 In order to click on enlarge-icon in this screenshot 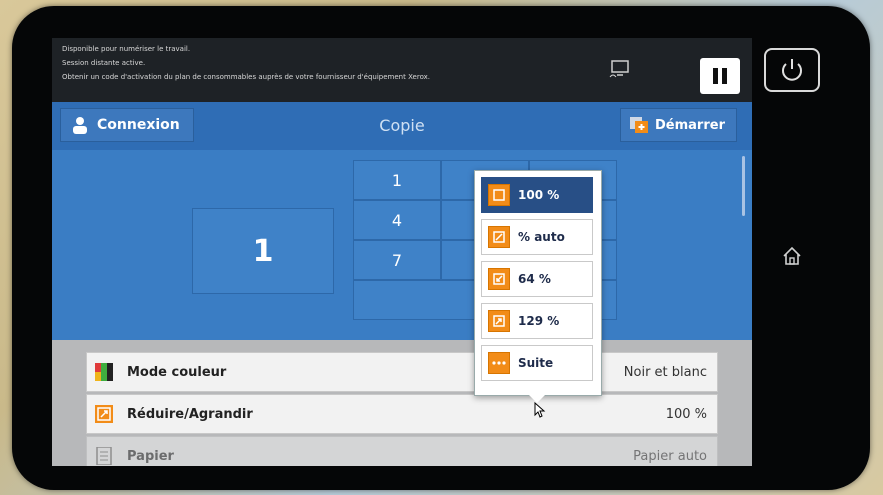, I will do `click(499, 321)`.